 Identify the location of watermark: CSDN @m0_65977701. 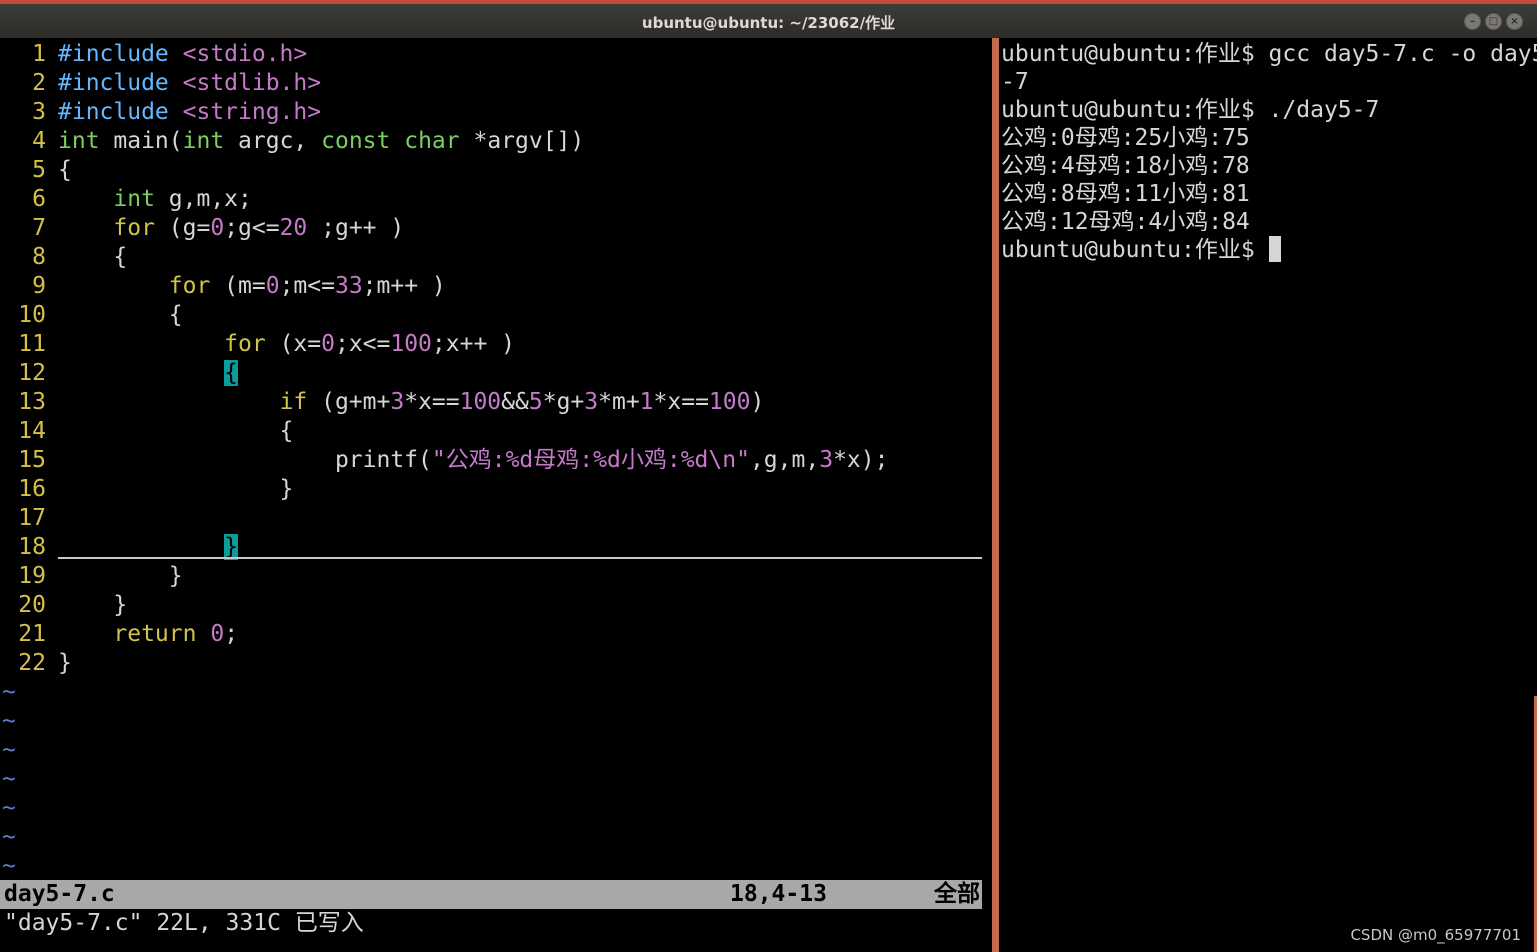
(1435, 935).